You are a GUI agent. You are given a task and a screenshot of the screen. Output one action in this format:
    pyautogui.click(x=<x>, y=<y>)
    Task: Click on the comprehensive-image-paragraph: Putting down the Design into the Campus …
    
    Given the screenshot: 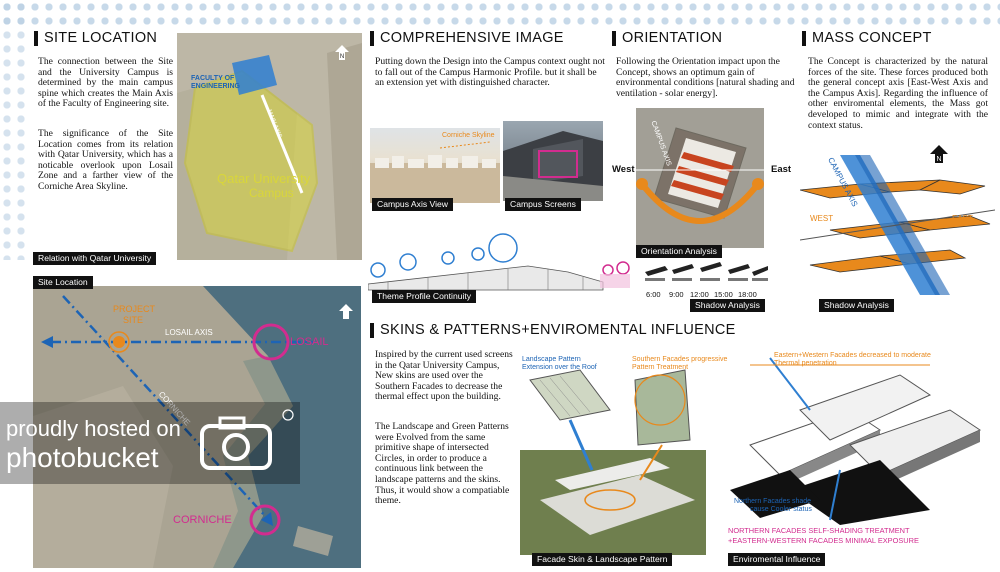 What is the action you would take?
    pyautogui.click(x=490, y=72)
    